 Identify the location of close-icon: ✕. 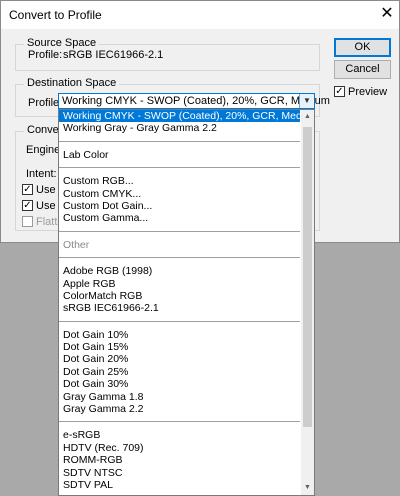
(387, 14).